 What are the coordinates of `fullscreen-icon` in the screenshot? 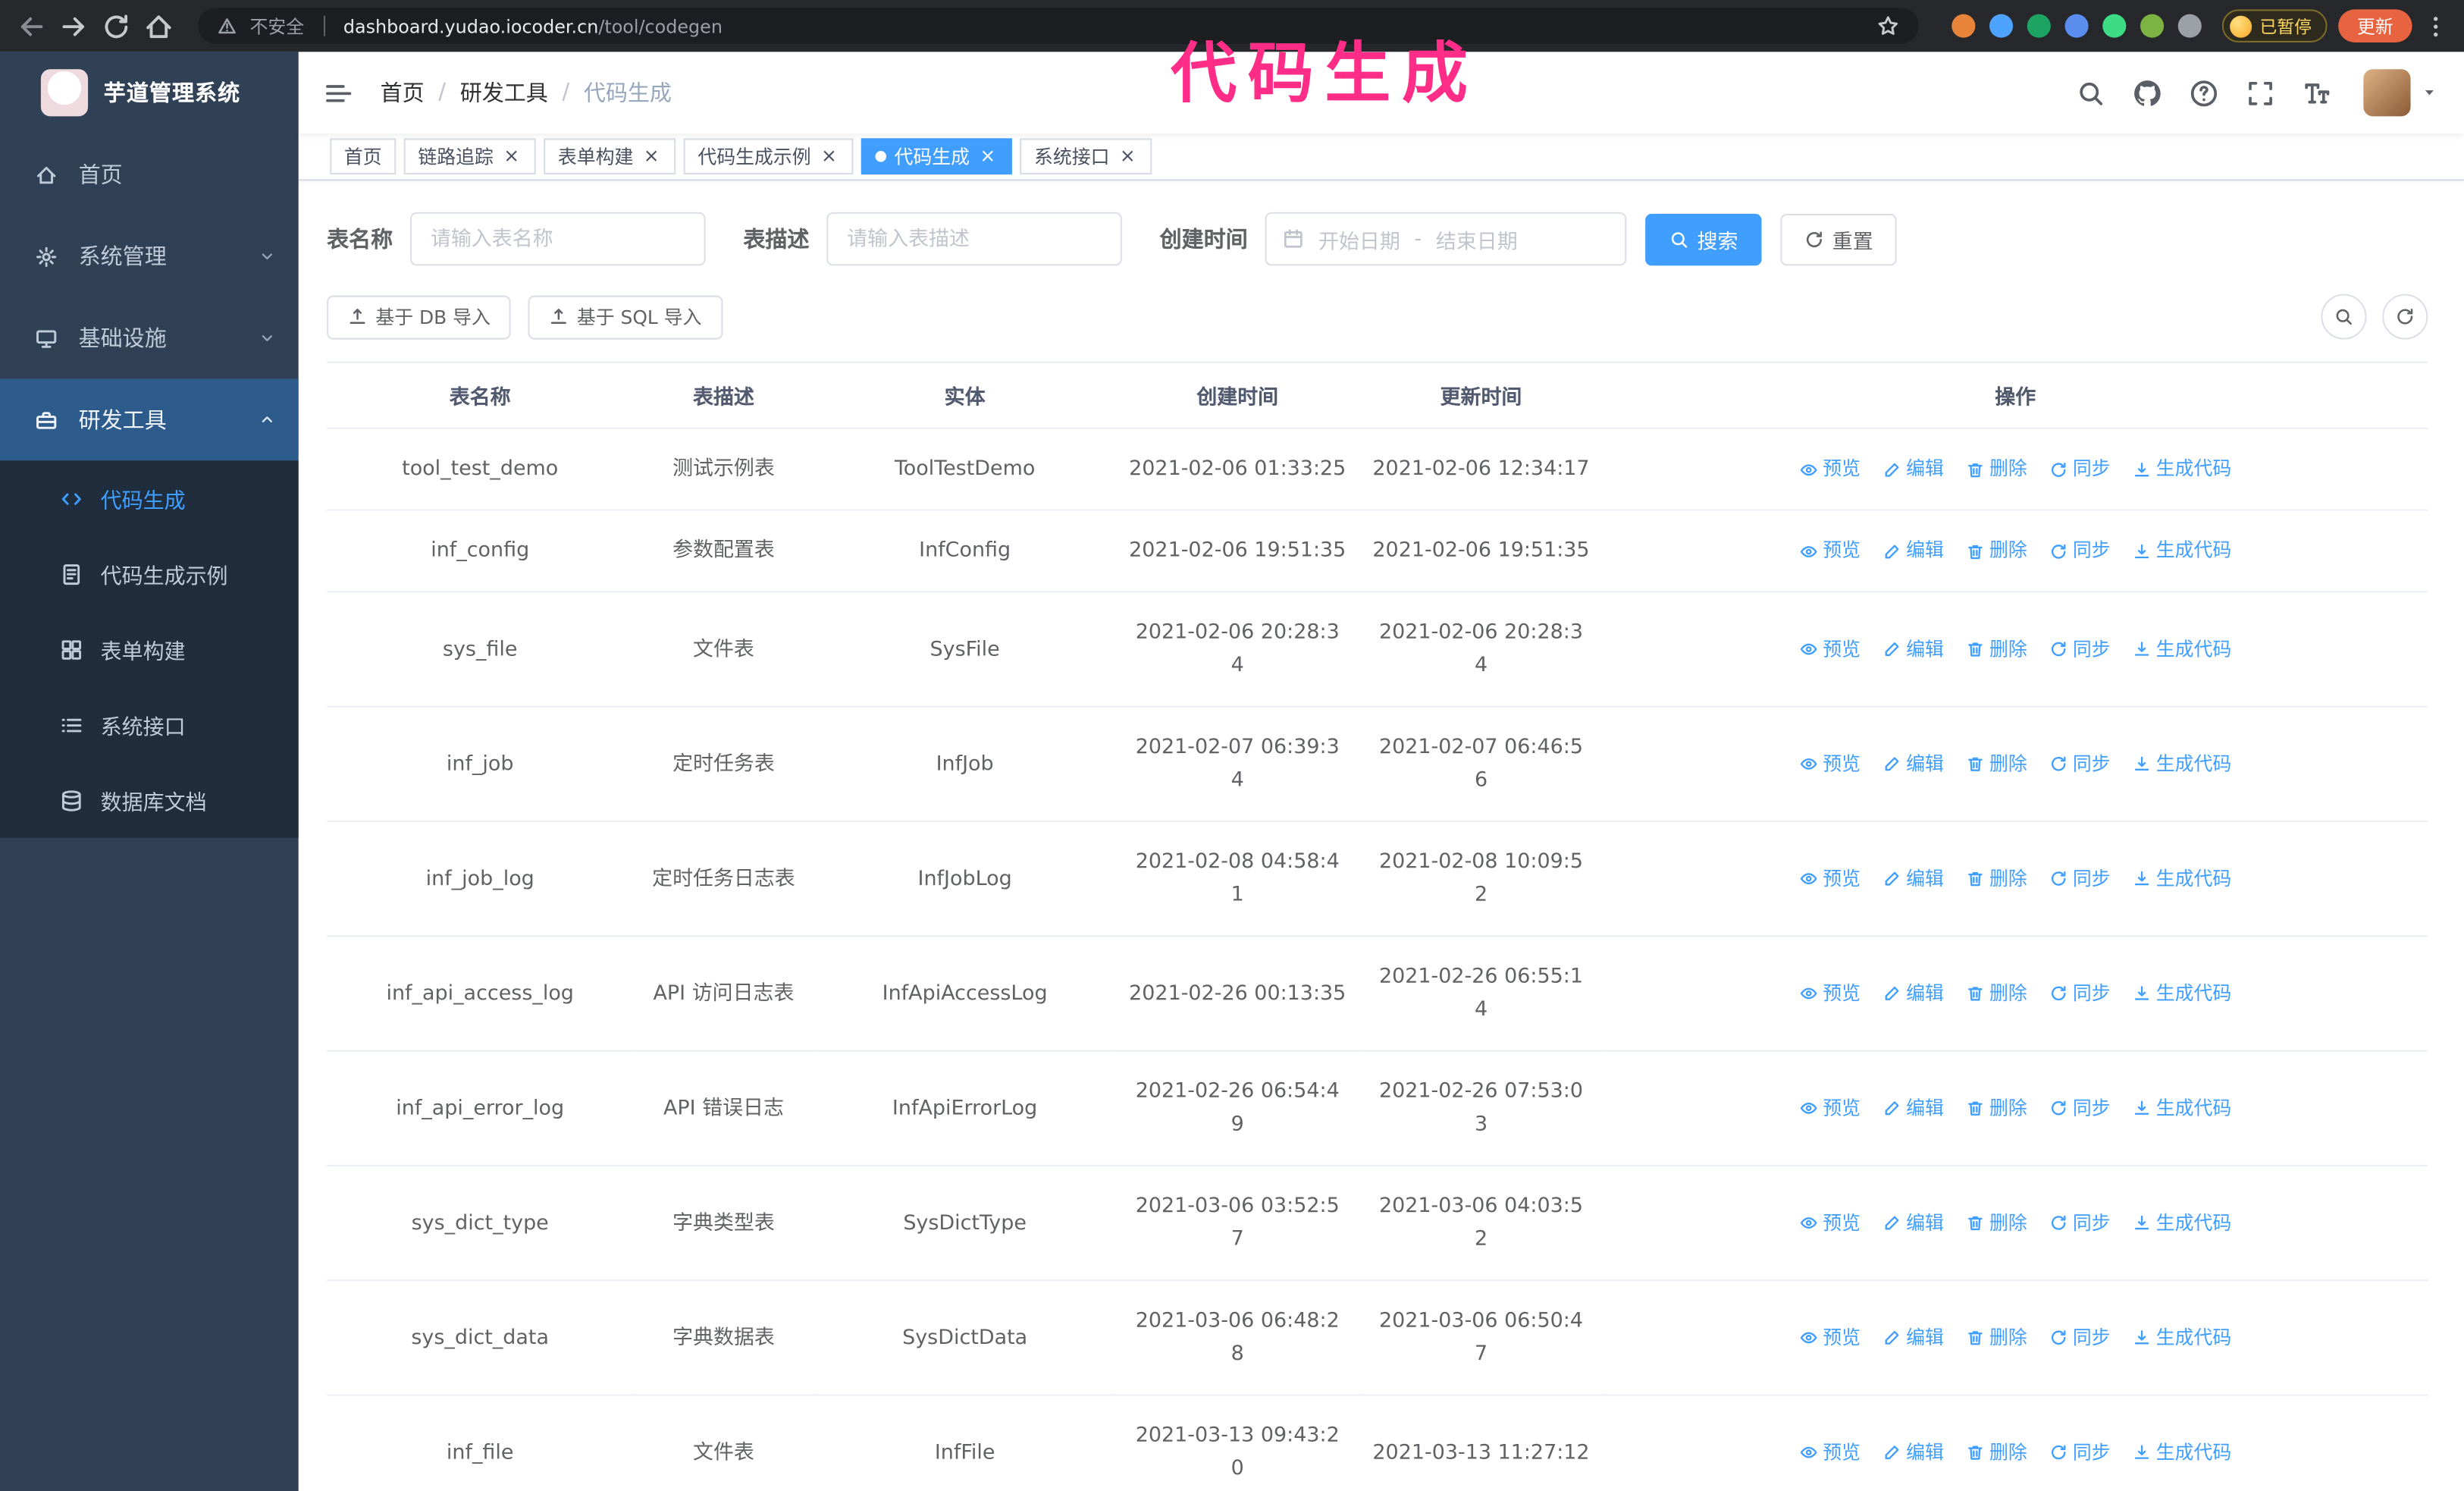 It's located at (2260, 93).